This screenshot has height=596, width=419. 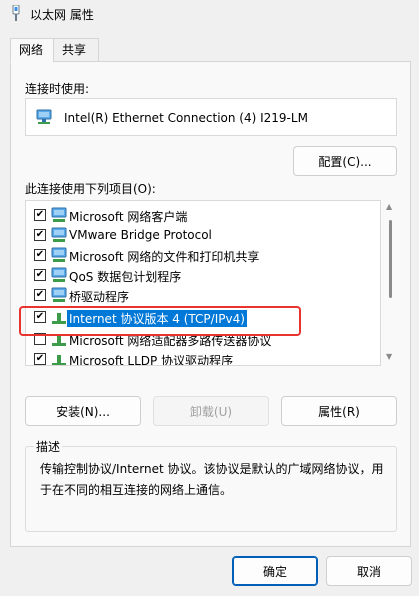 What do you see at coordinates (48, 446) in the screenshot?
I see `description-legend: 描述` at bounding box center [48, 446].